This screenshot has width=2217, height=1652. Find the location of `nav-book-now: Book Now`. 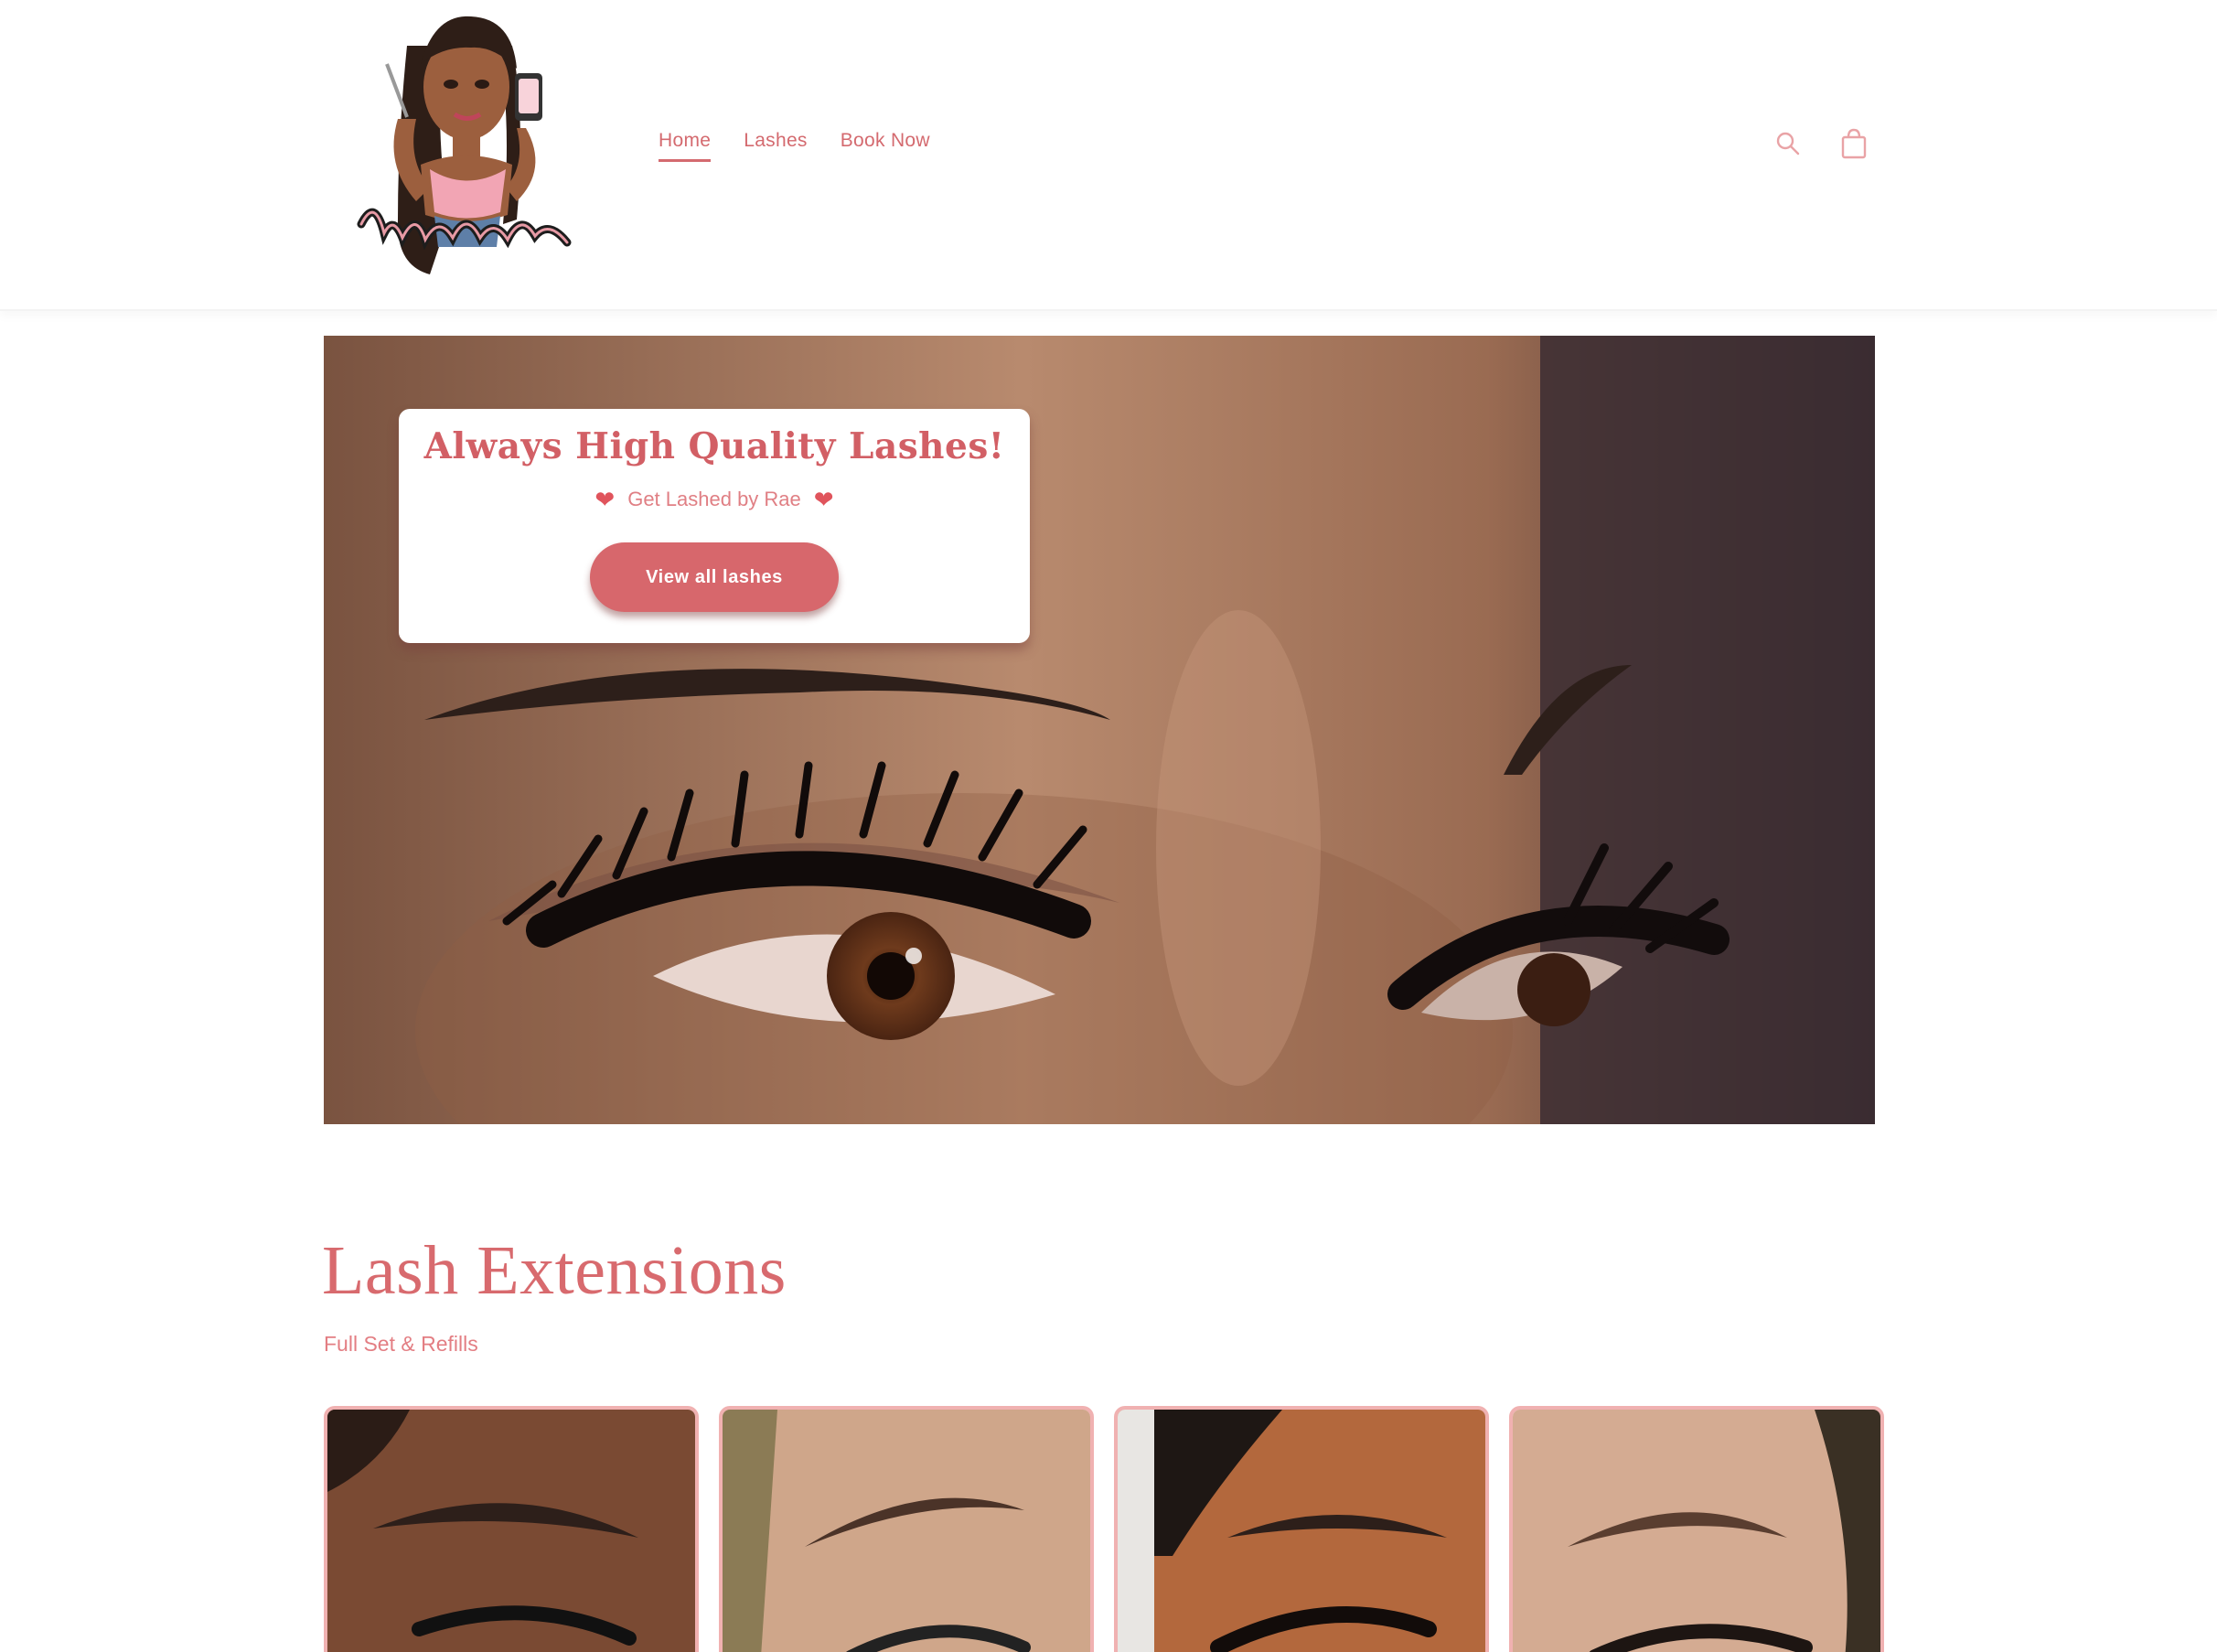

nav-book-now: Book Now is located at coordinates (886, 146).